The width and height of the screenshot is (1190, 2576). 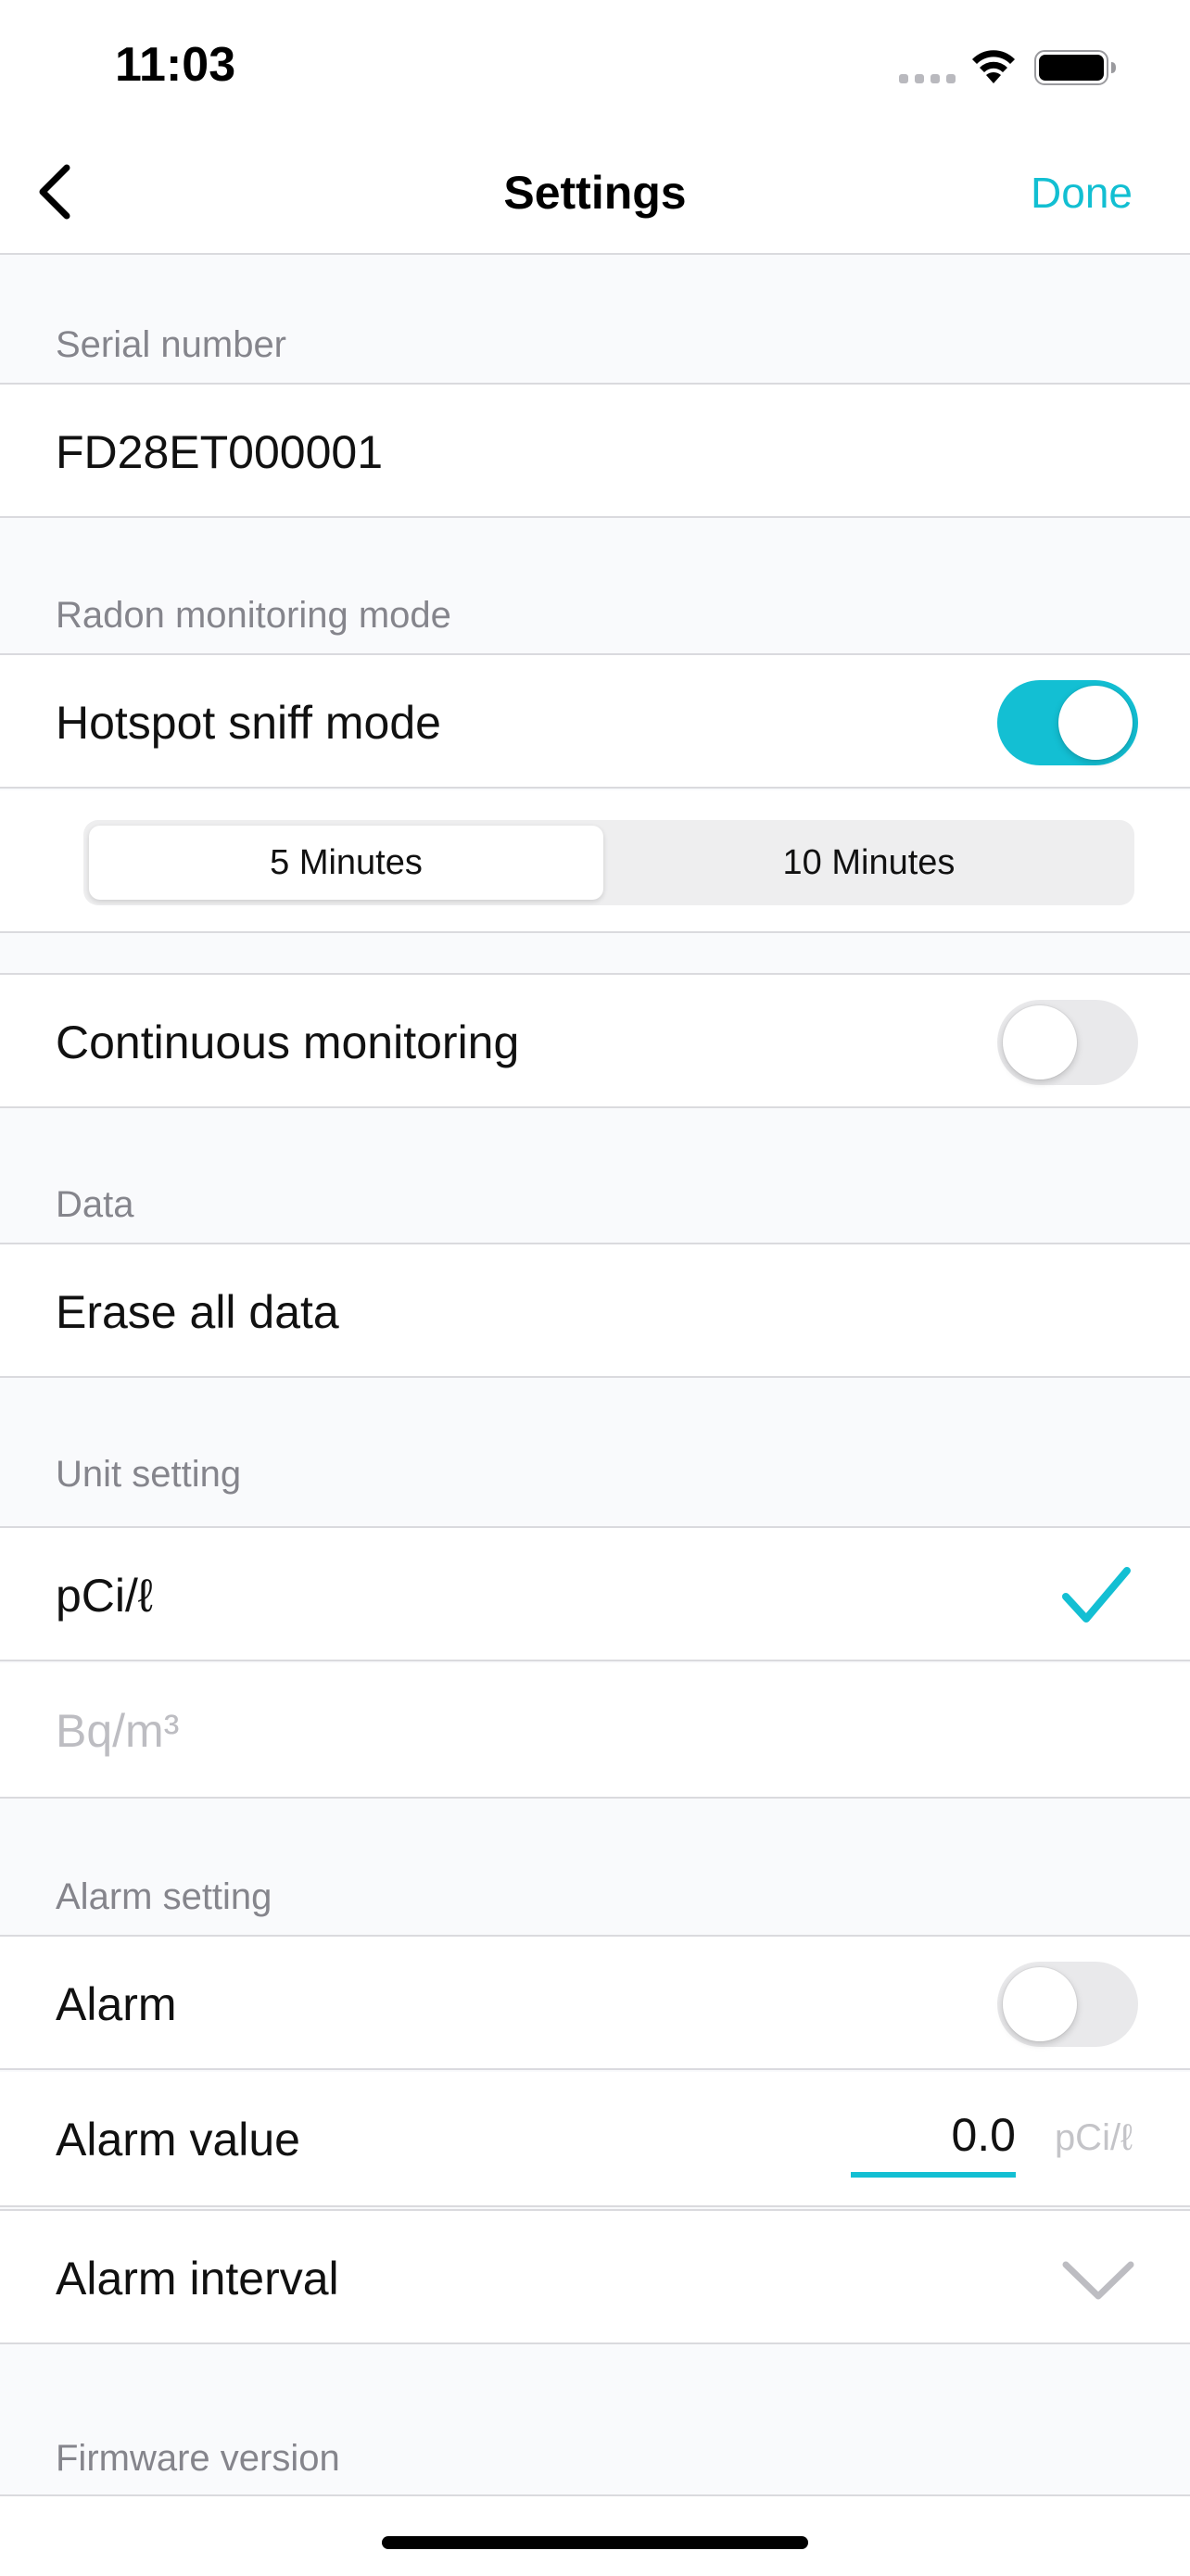 I want to click on status-bar: 11:03, so click(x=595, y=65).